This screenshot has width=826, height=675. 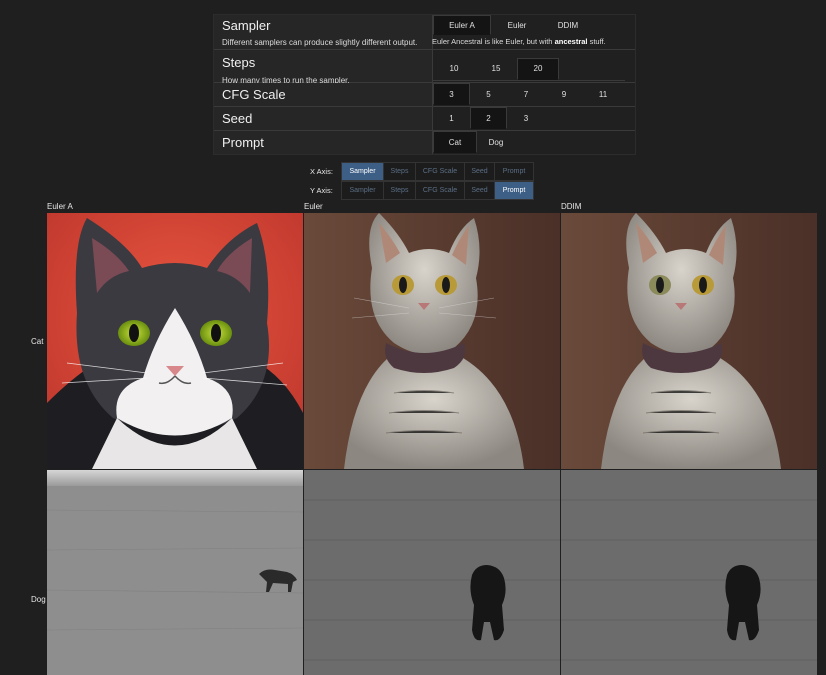 I want to click on y-axis-buttons: Sampler Steps CFG Scale Seed Prompt, so click(x=437, y=190).